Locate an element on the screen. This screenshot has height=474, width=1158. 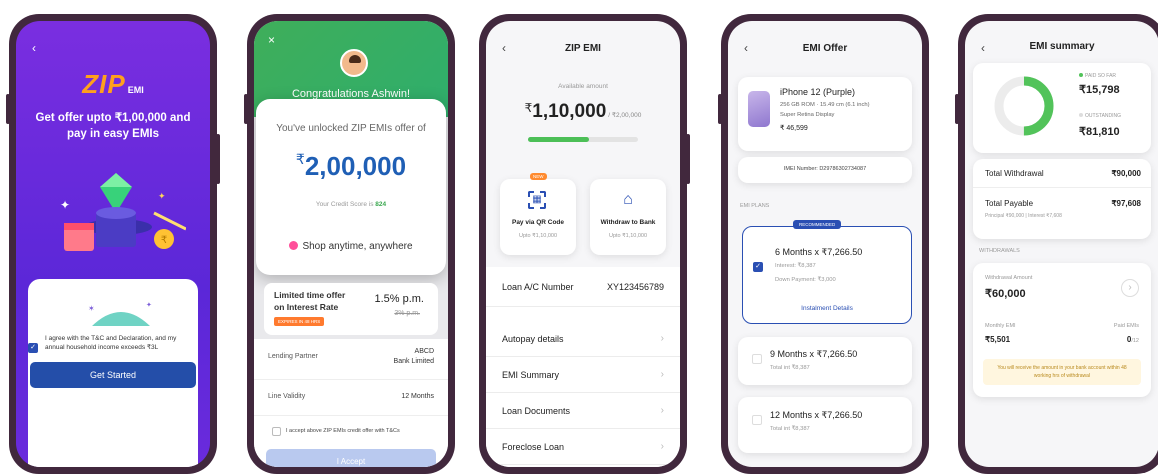
withdraw-bank-card: ⌂ Withdraw to Bank Upto ₹1,10,000 is located at coordinates (628, 217).